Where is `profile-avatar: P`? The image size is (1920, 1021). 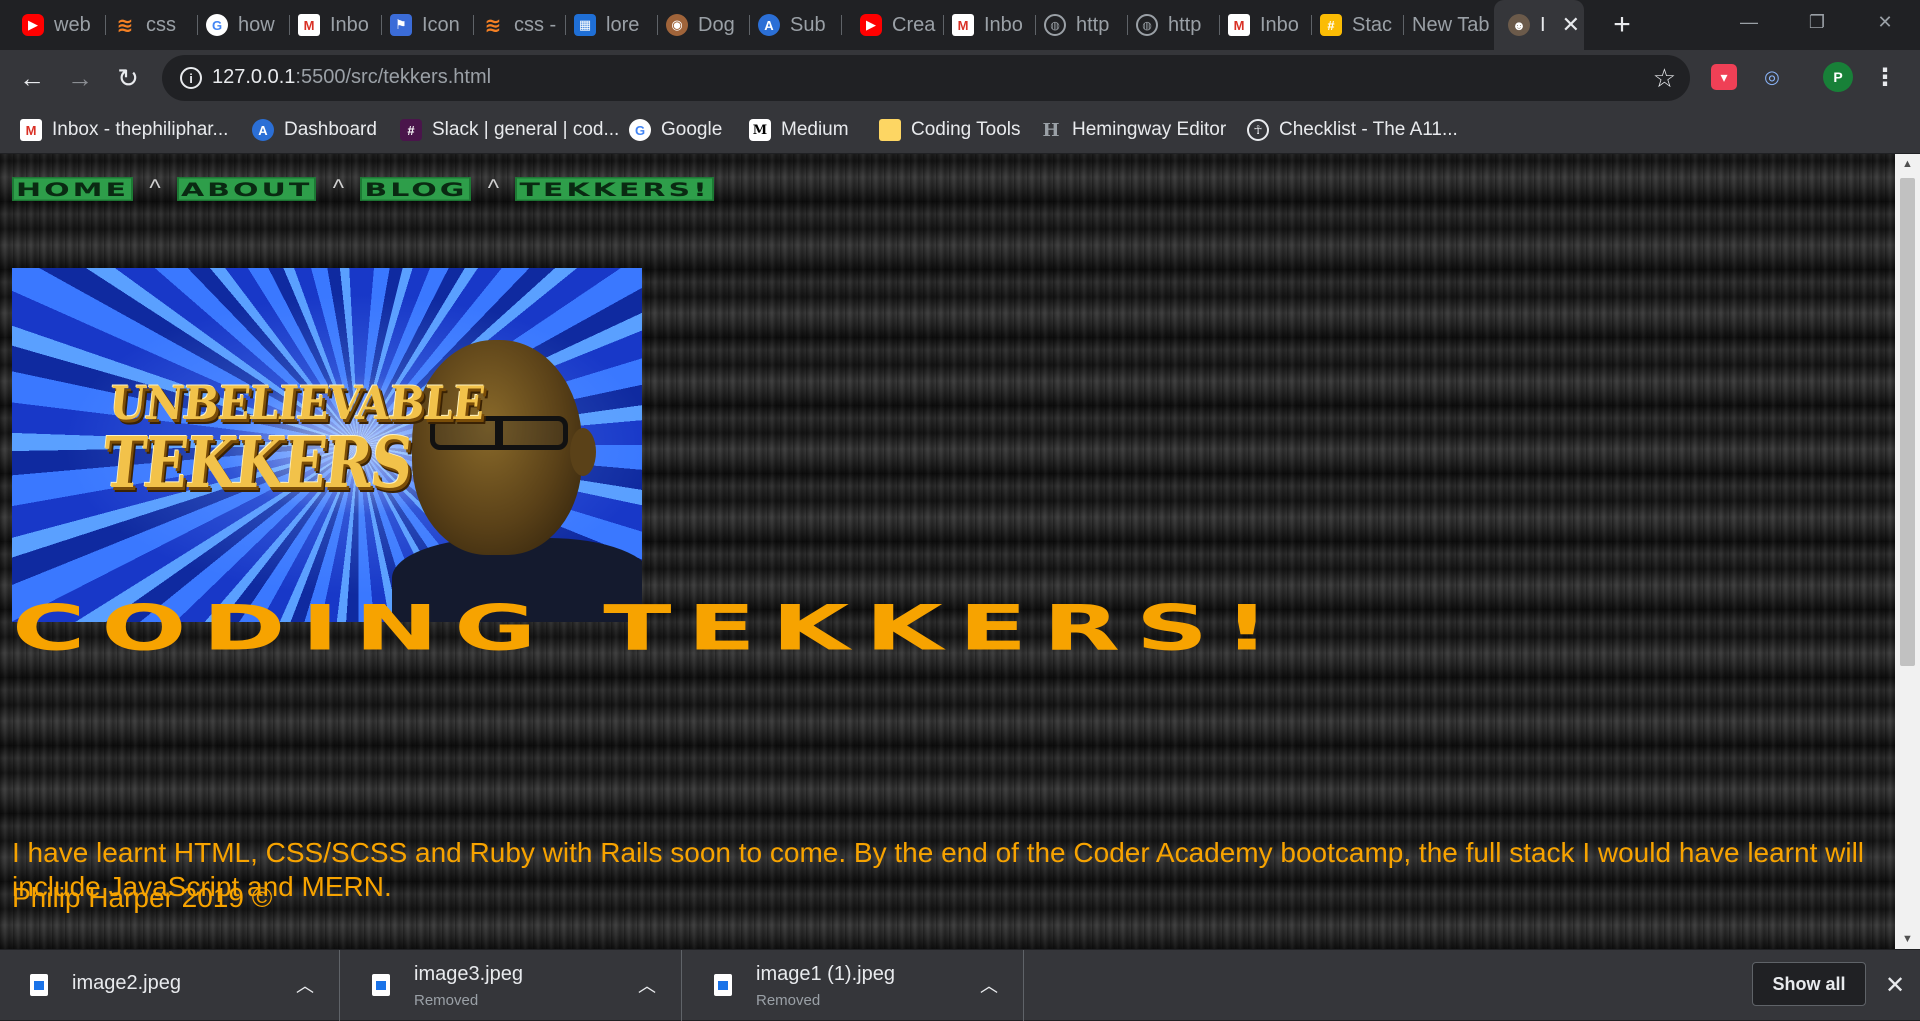 profile-avatar: P is located at coordinates (1838, 77).